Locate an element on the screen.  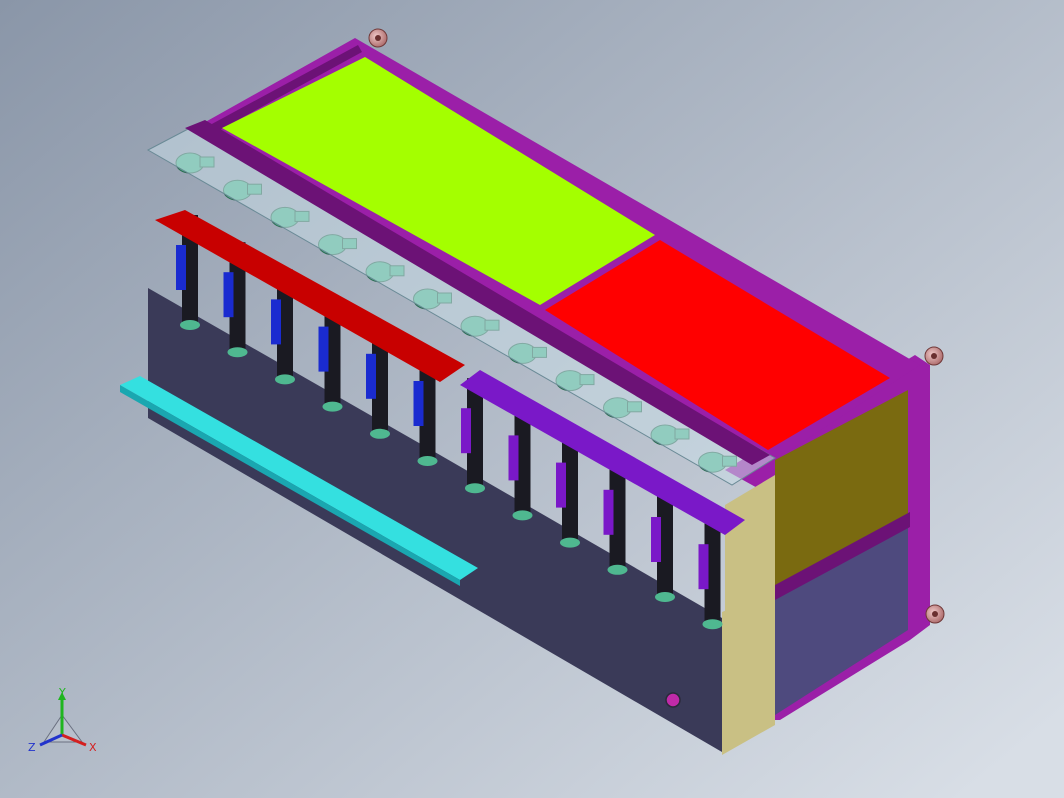
triad-x-label: X is located at coordinates (93, 747).